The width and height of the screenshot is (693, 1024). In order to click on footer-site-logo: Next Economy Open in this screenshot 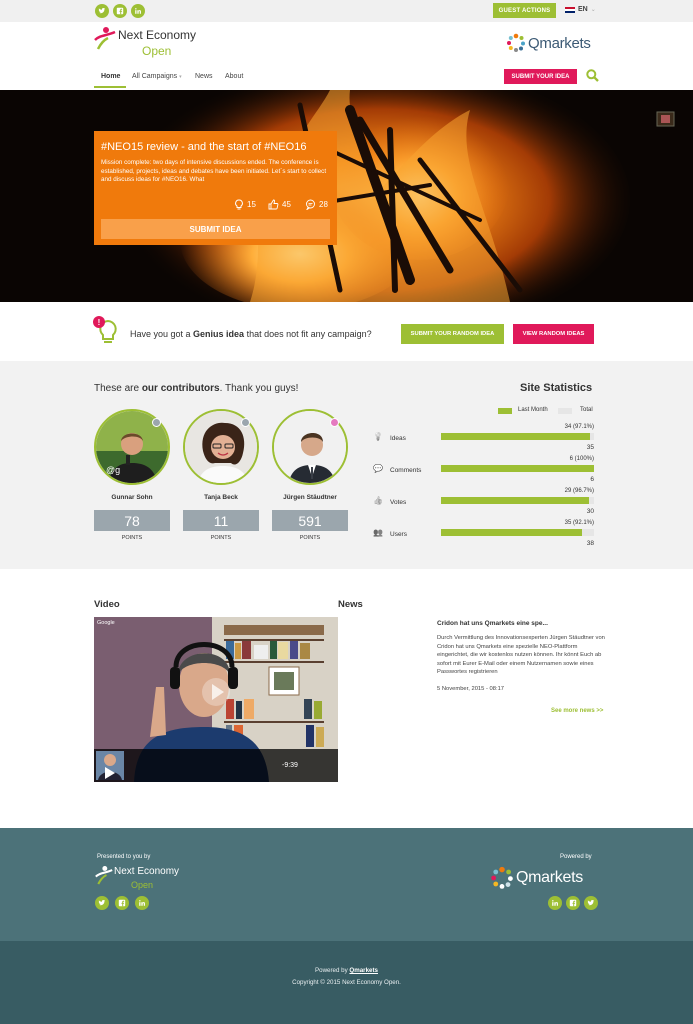, I will do `click(145, 879)`.